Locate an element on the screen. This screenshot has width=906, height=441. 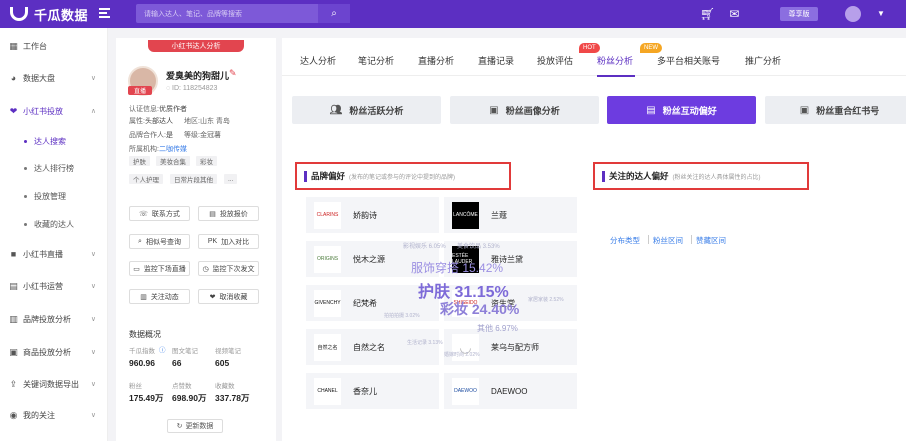
sidebar-item-xhs-ops: ▤ 小红书运营 ∨ is located at coordinates (54, 286).